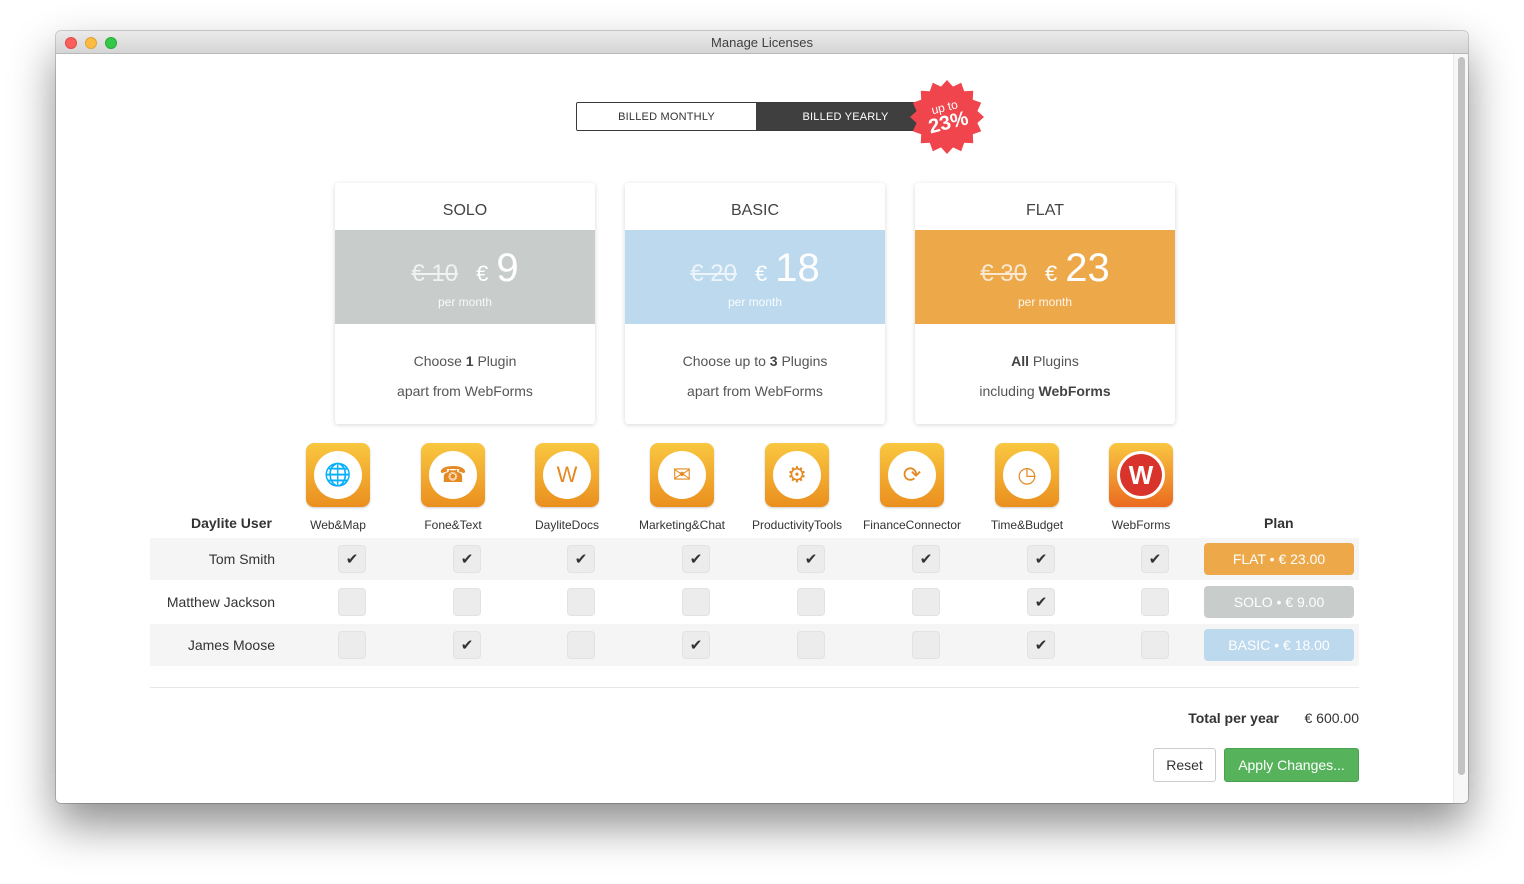 This screenshot has height=884, width=1524. Describe the element at coordinates (1279, 523) in the screenshot. I see `plan-column-header: Plan` at that location.